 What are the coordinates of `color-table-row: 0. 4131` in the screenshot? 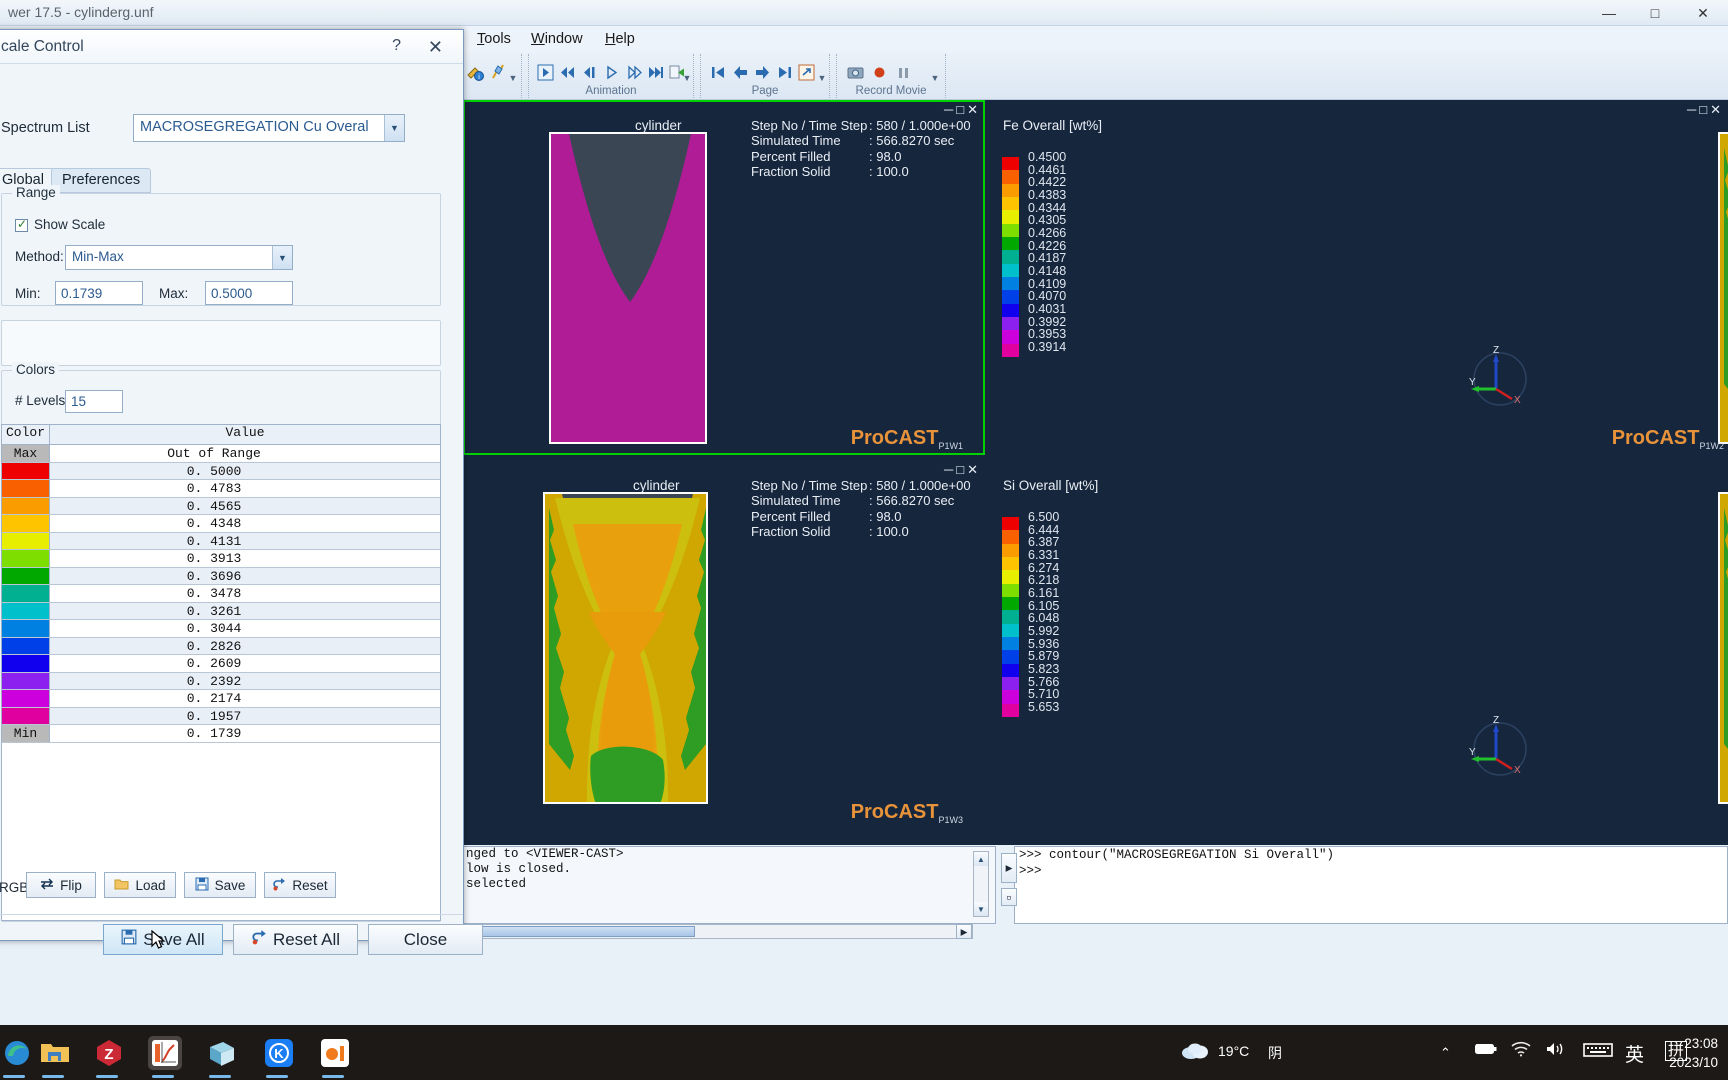 It's located at (221, 541).